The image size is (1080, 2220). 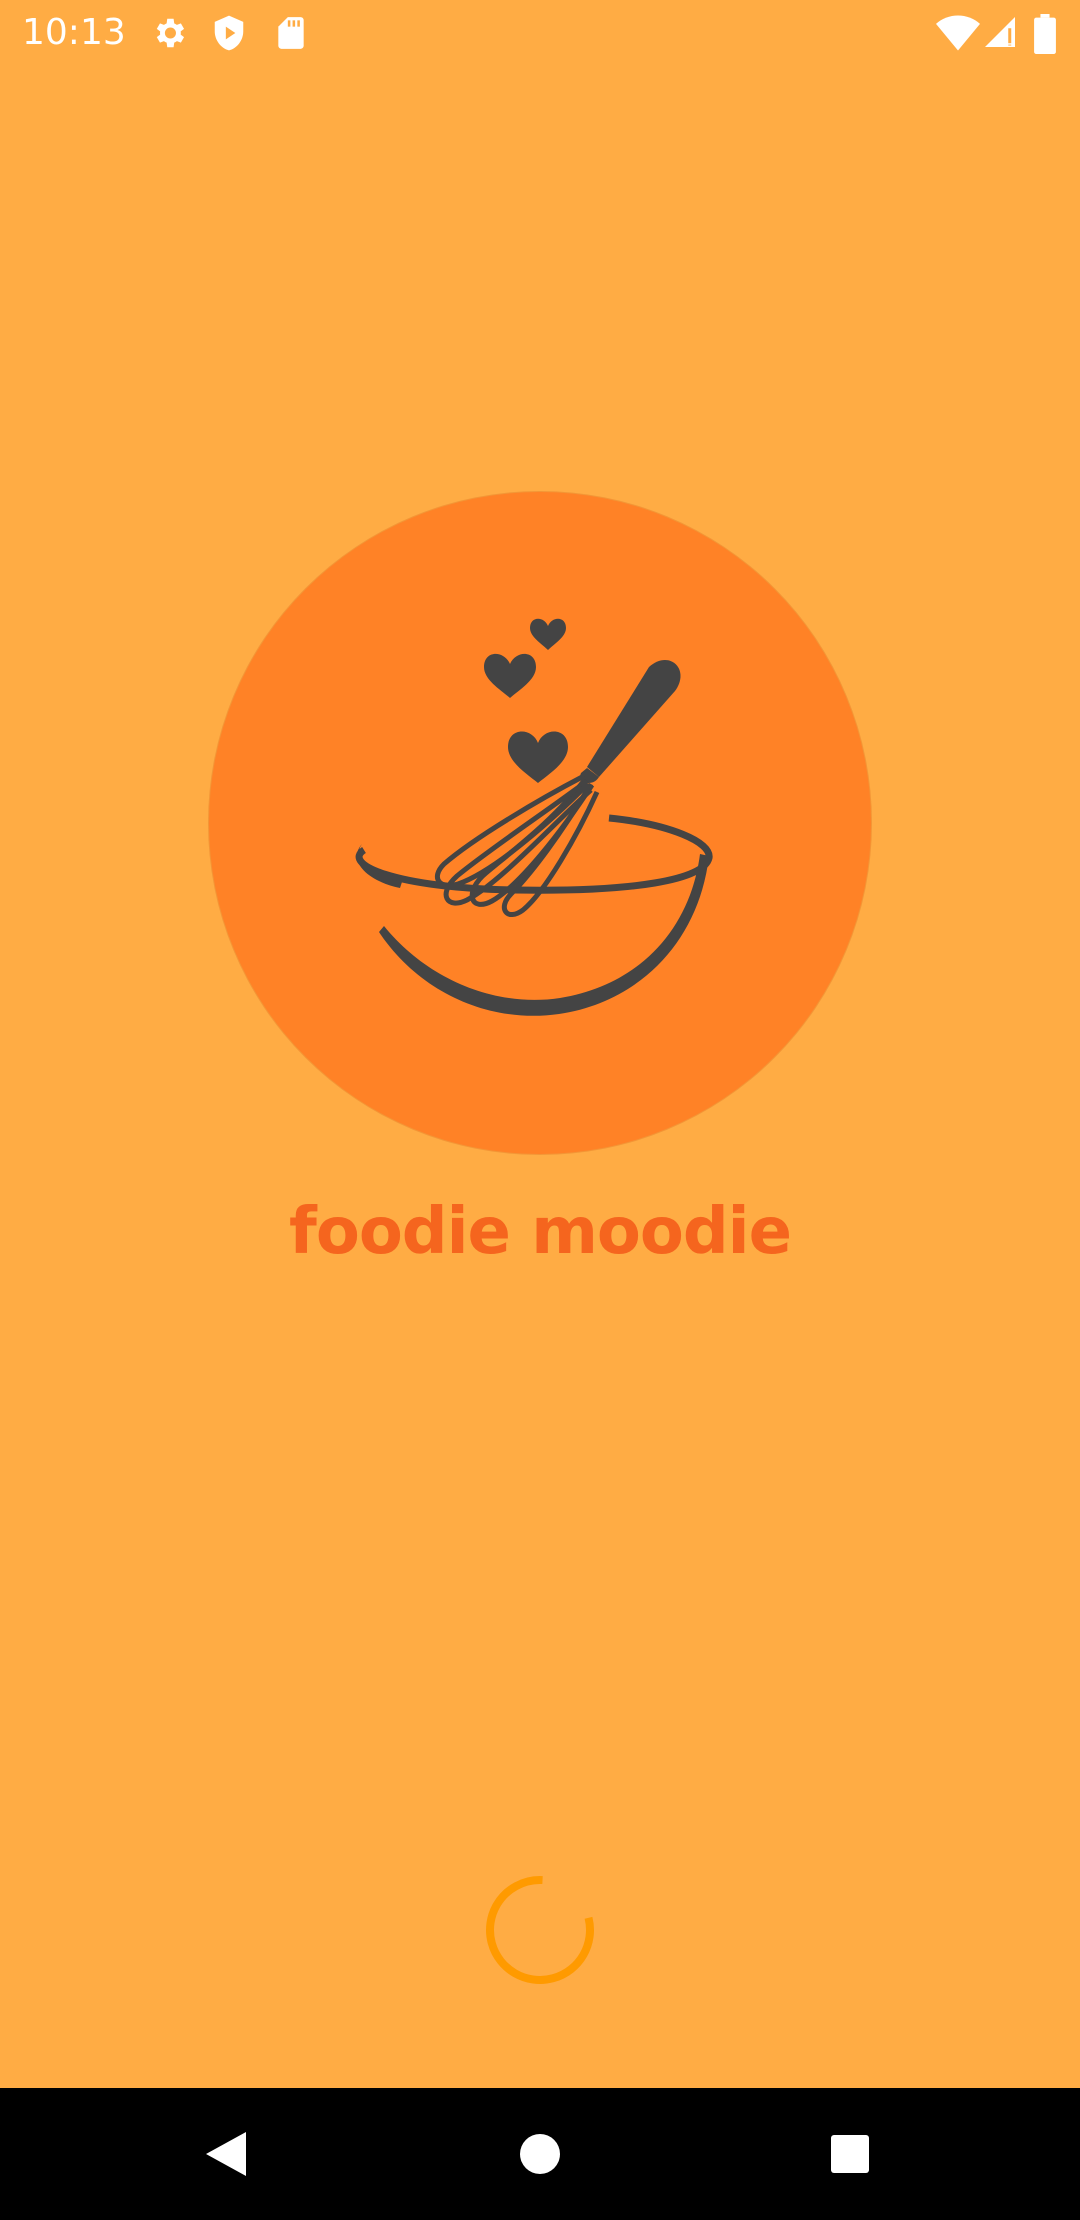 What do you see at coordinates (1000, 32) in the screenshot?
I see `cellular-signal-icon` at bounding box center [1000, 32].